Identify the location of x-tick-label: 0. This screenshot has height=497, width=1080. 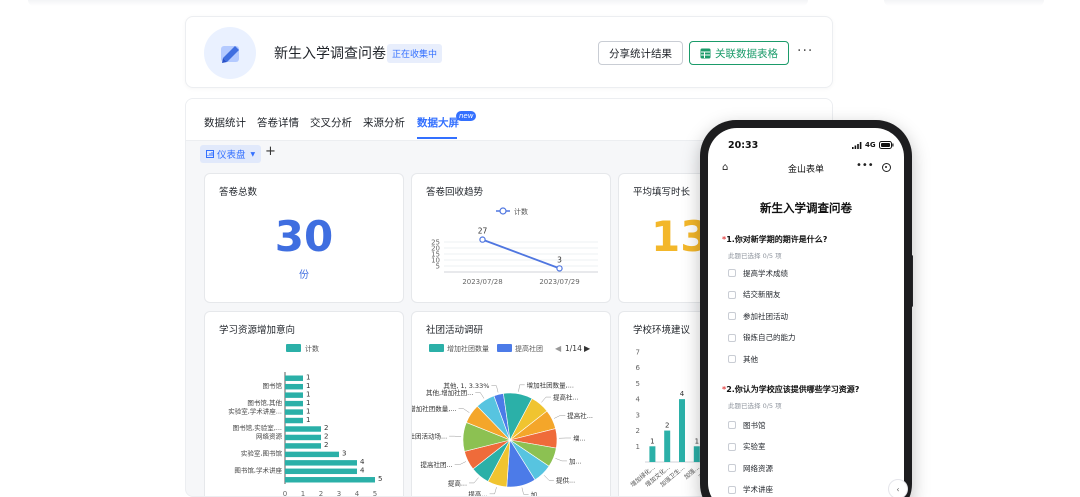
(285, 493).